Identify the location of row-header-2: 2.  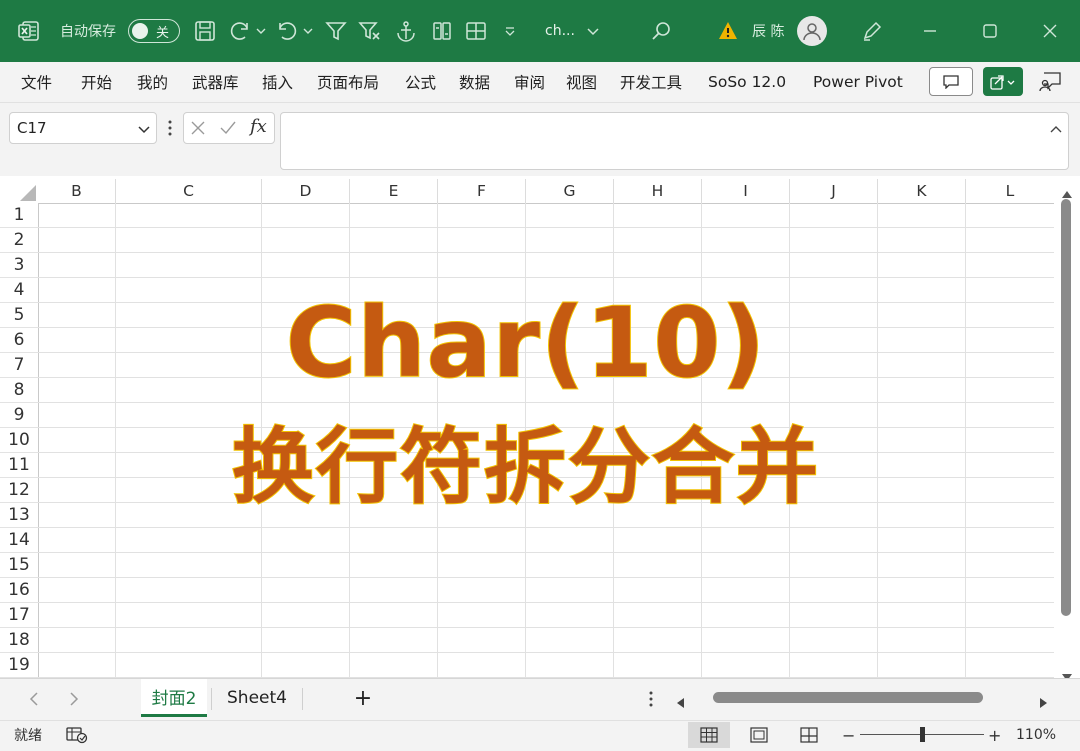
(19, 240).